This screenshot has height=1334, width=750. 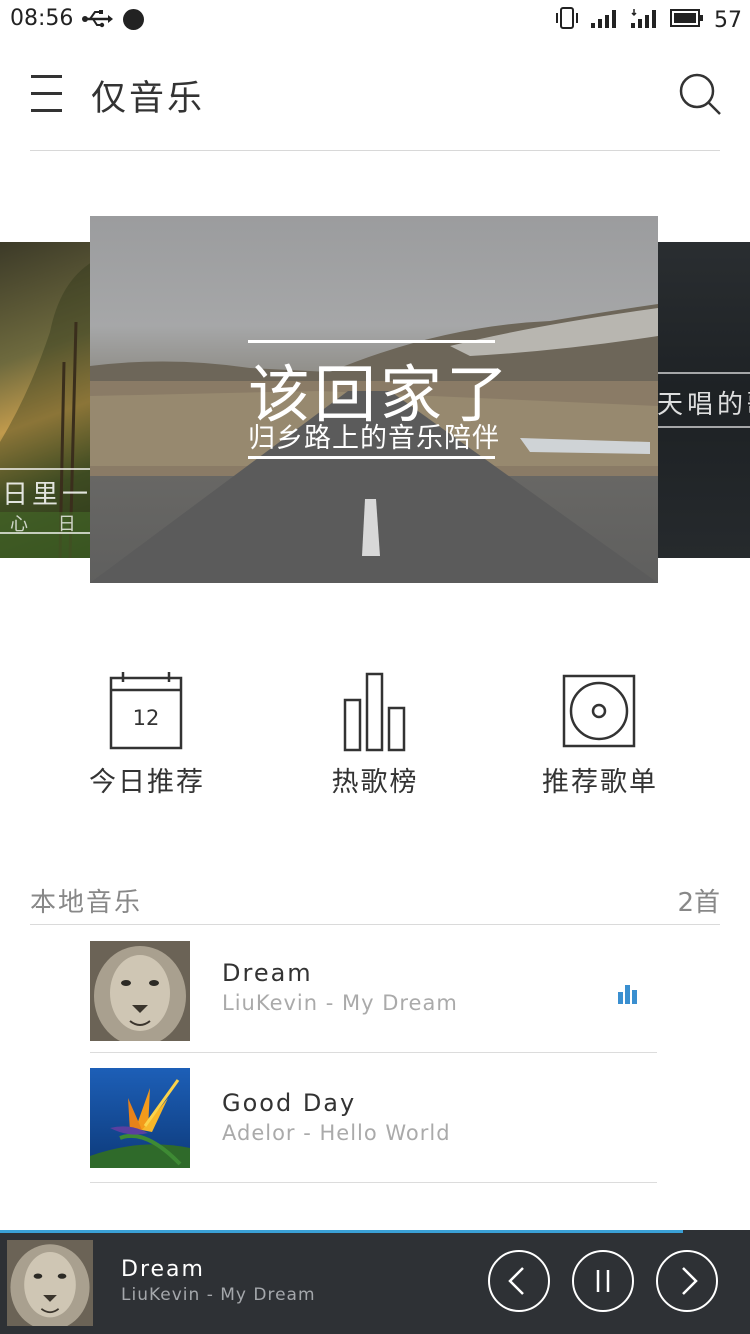 I want to click on song-artist-album: LiuKevin - My Dream, so click(x=340, y=1003).